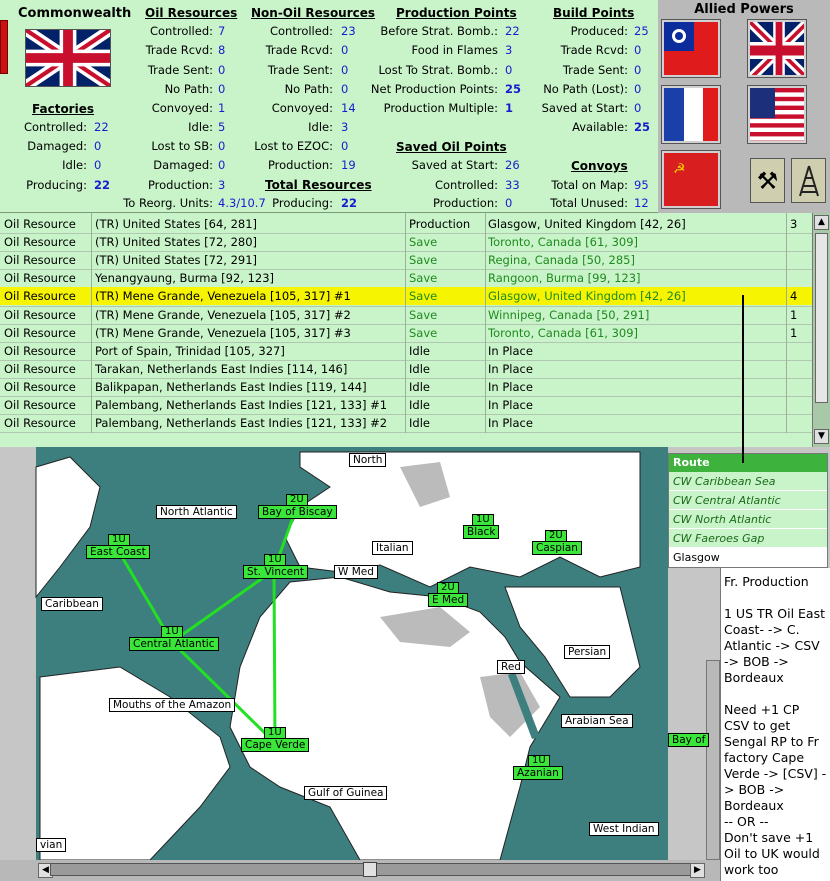 The width and height of the screenshot is (830, 881). What do you see at coordinates (821, 318) in the screenshot?
I see `table-scroll-thumb` at bounding box center [821, 318].